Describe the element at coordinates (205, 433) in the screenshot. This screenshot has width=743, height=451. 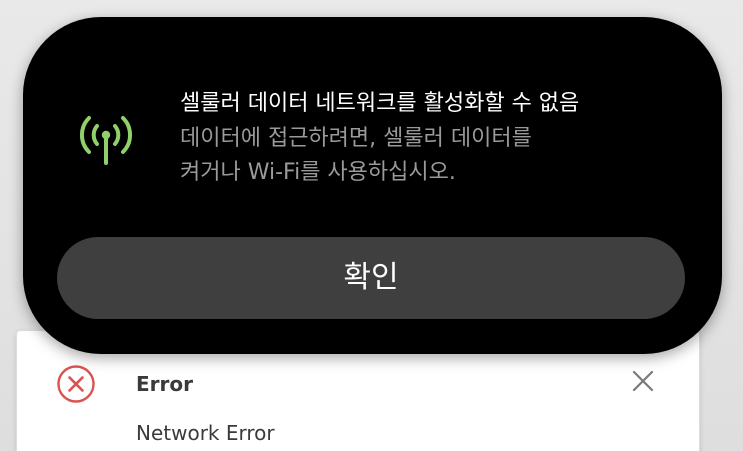
I see `error-message: Network Error` at that location.